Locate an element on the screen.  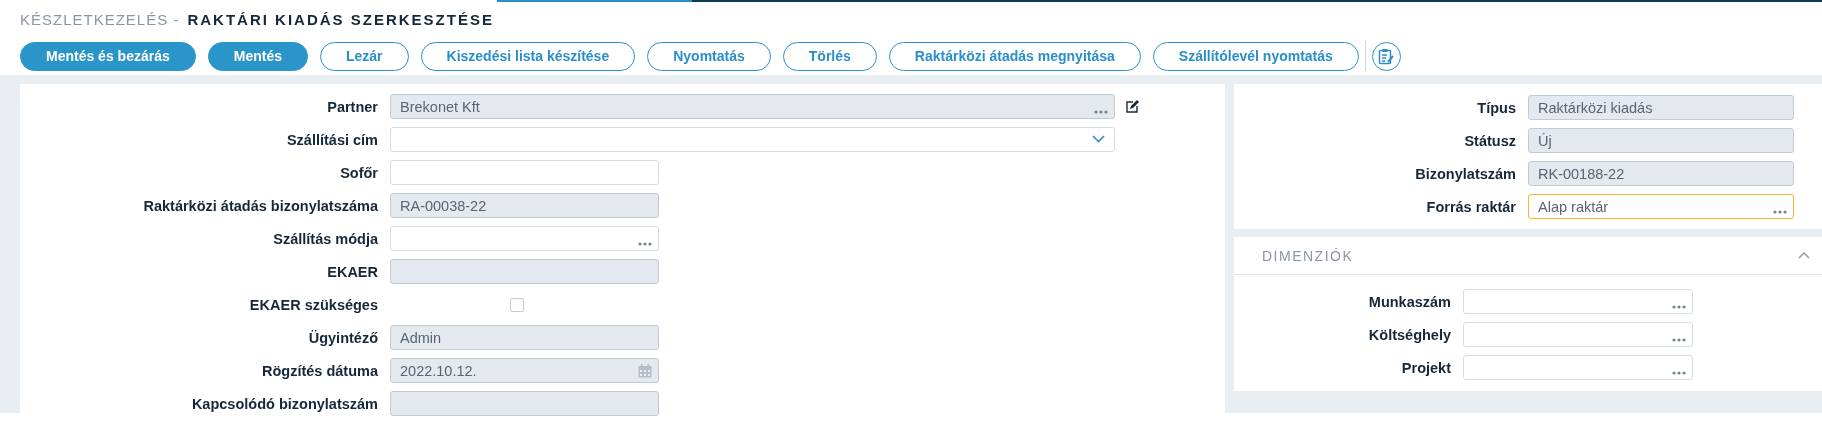
field-label: Rögzítés dátuma is located at coordinates (319, 370).